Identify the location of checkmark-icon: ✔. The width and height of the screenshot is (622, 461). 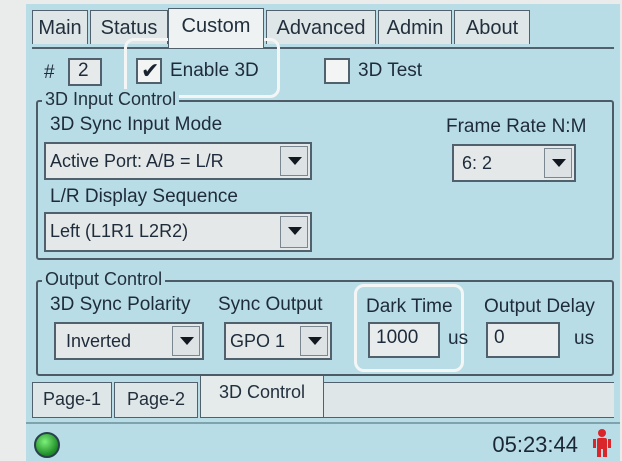
(150, 70).